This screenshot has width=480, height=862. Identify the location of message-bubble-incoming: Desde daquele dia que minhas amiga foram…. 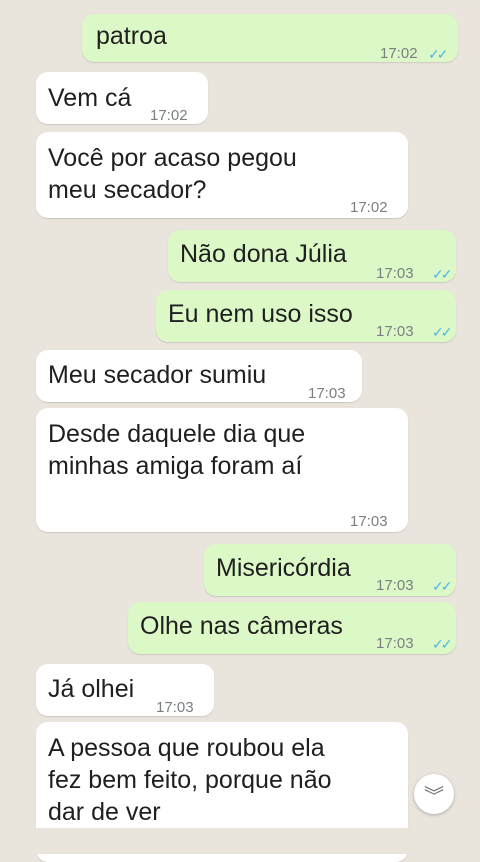
(222, 470).